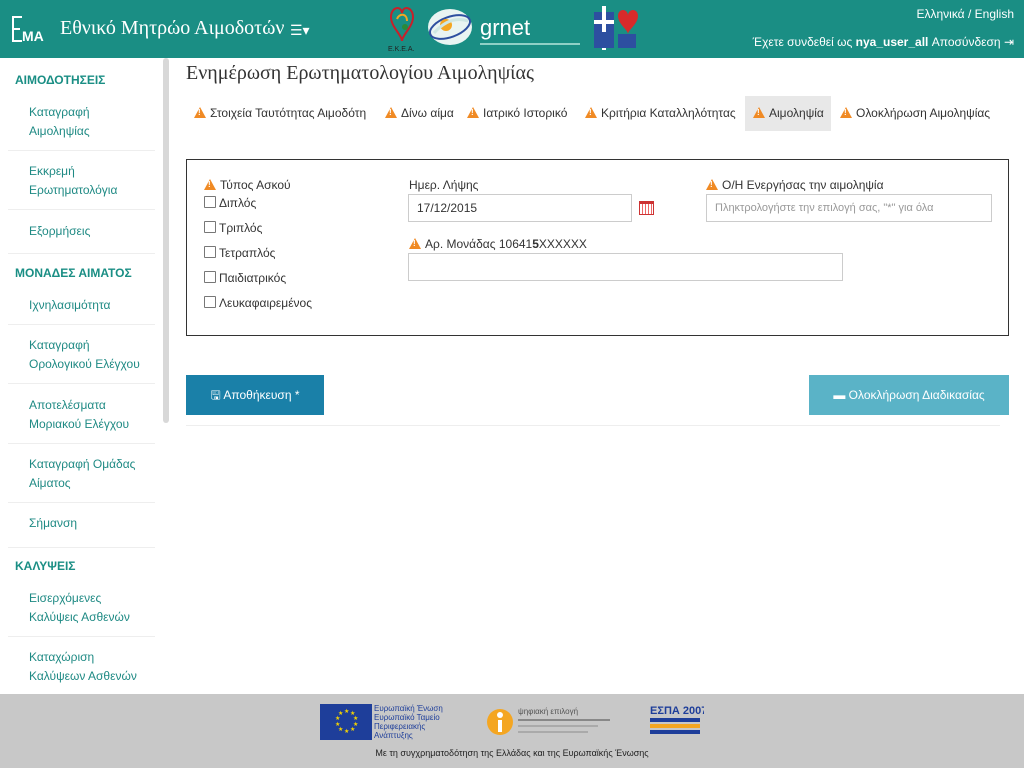 This screenshot has width=1024, height=768. Describe the element at coordinates (504, 29) in the screenshot. I see `grnet-logo: grnet` at that location.